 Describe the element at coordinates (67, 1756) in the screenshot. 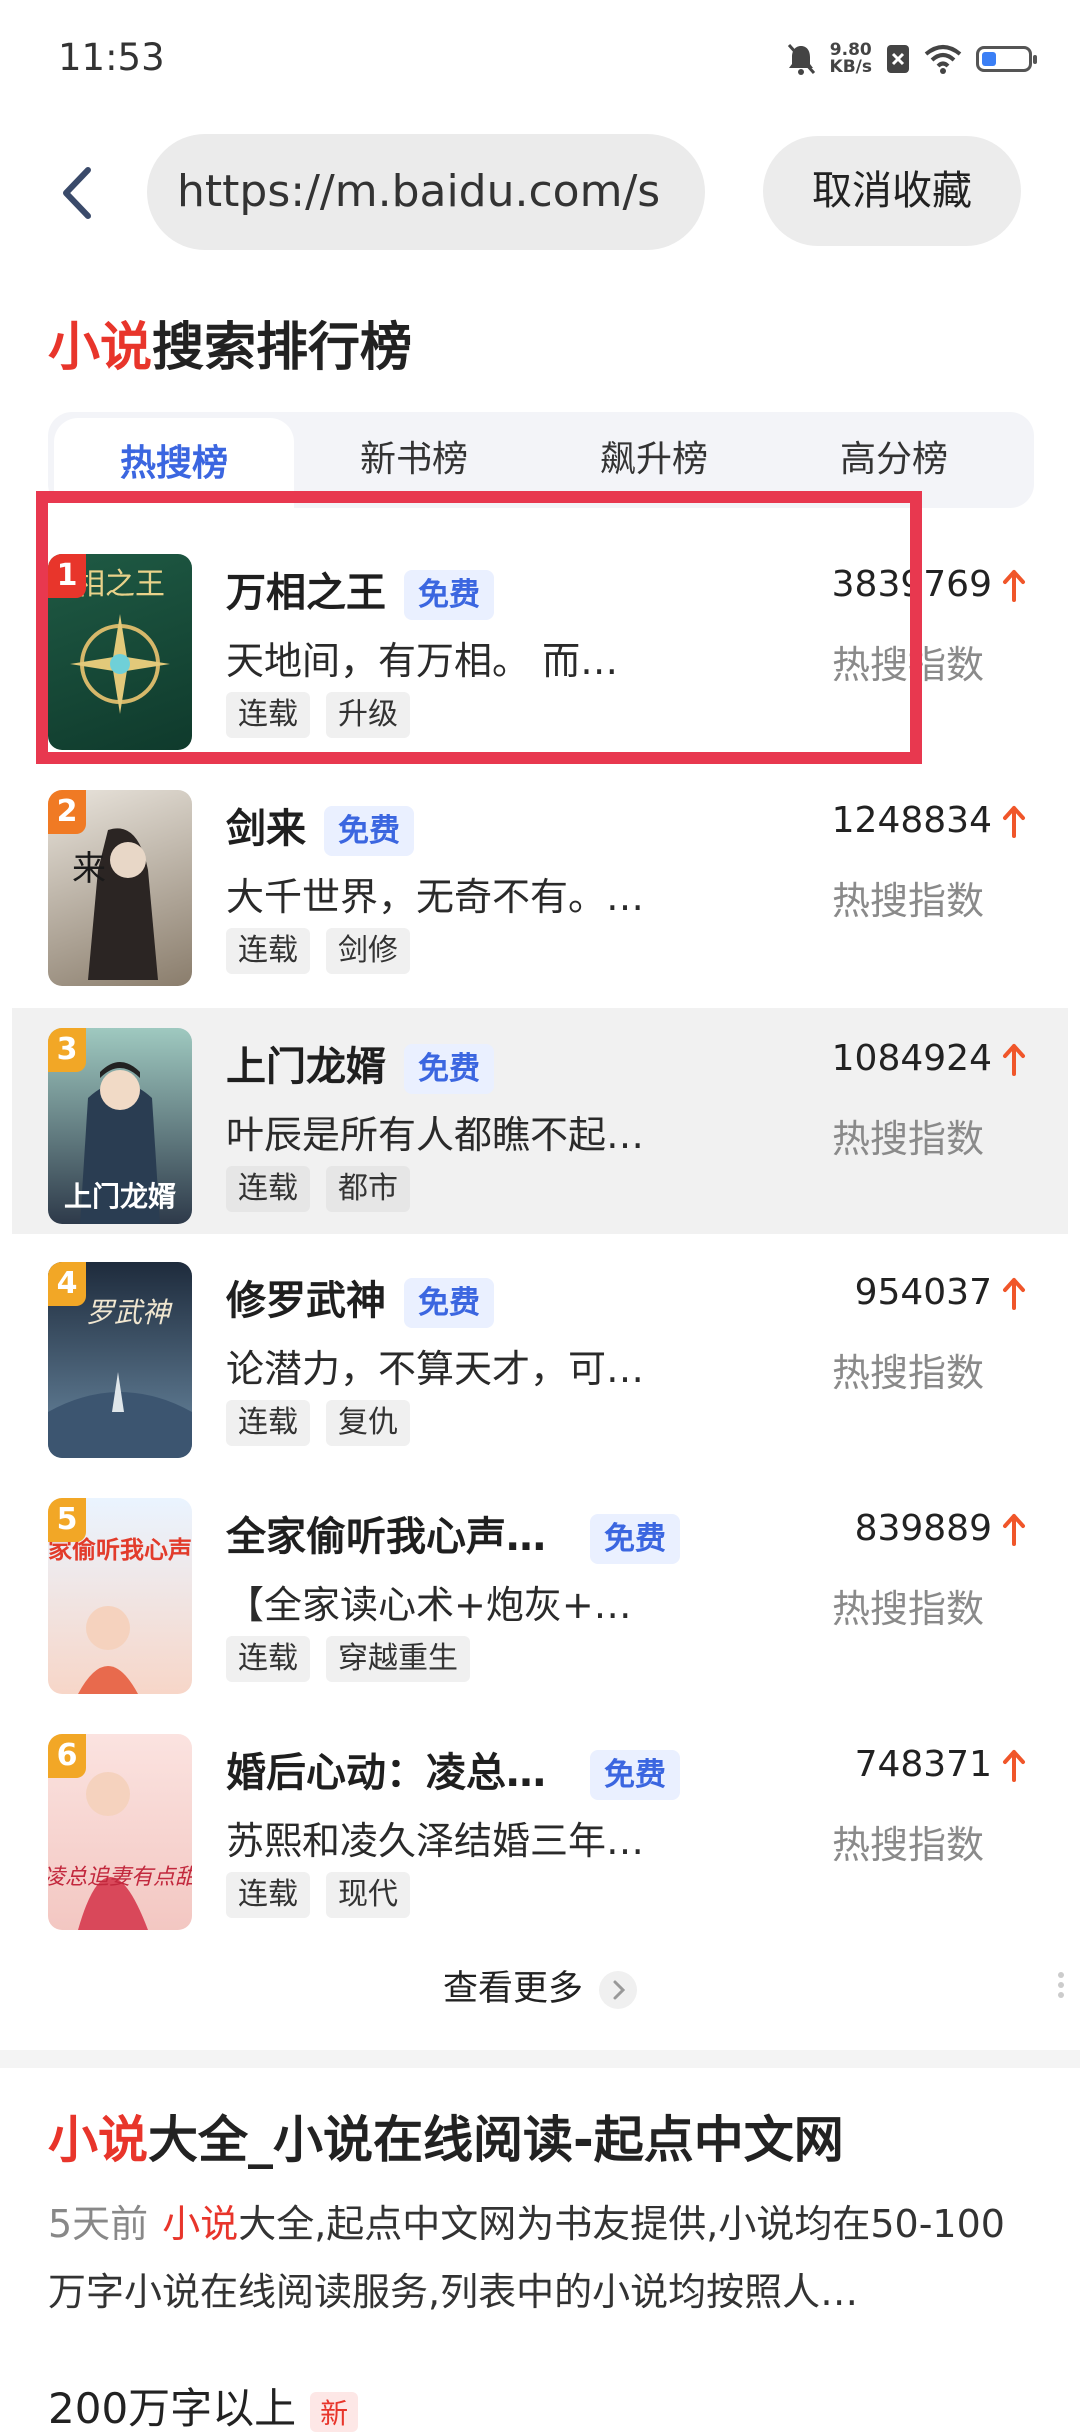

I see `rank-badge: 6` at that location.